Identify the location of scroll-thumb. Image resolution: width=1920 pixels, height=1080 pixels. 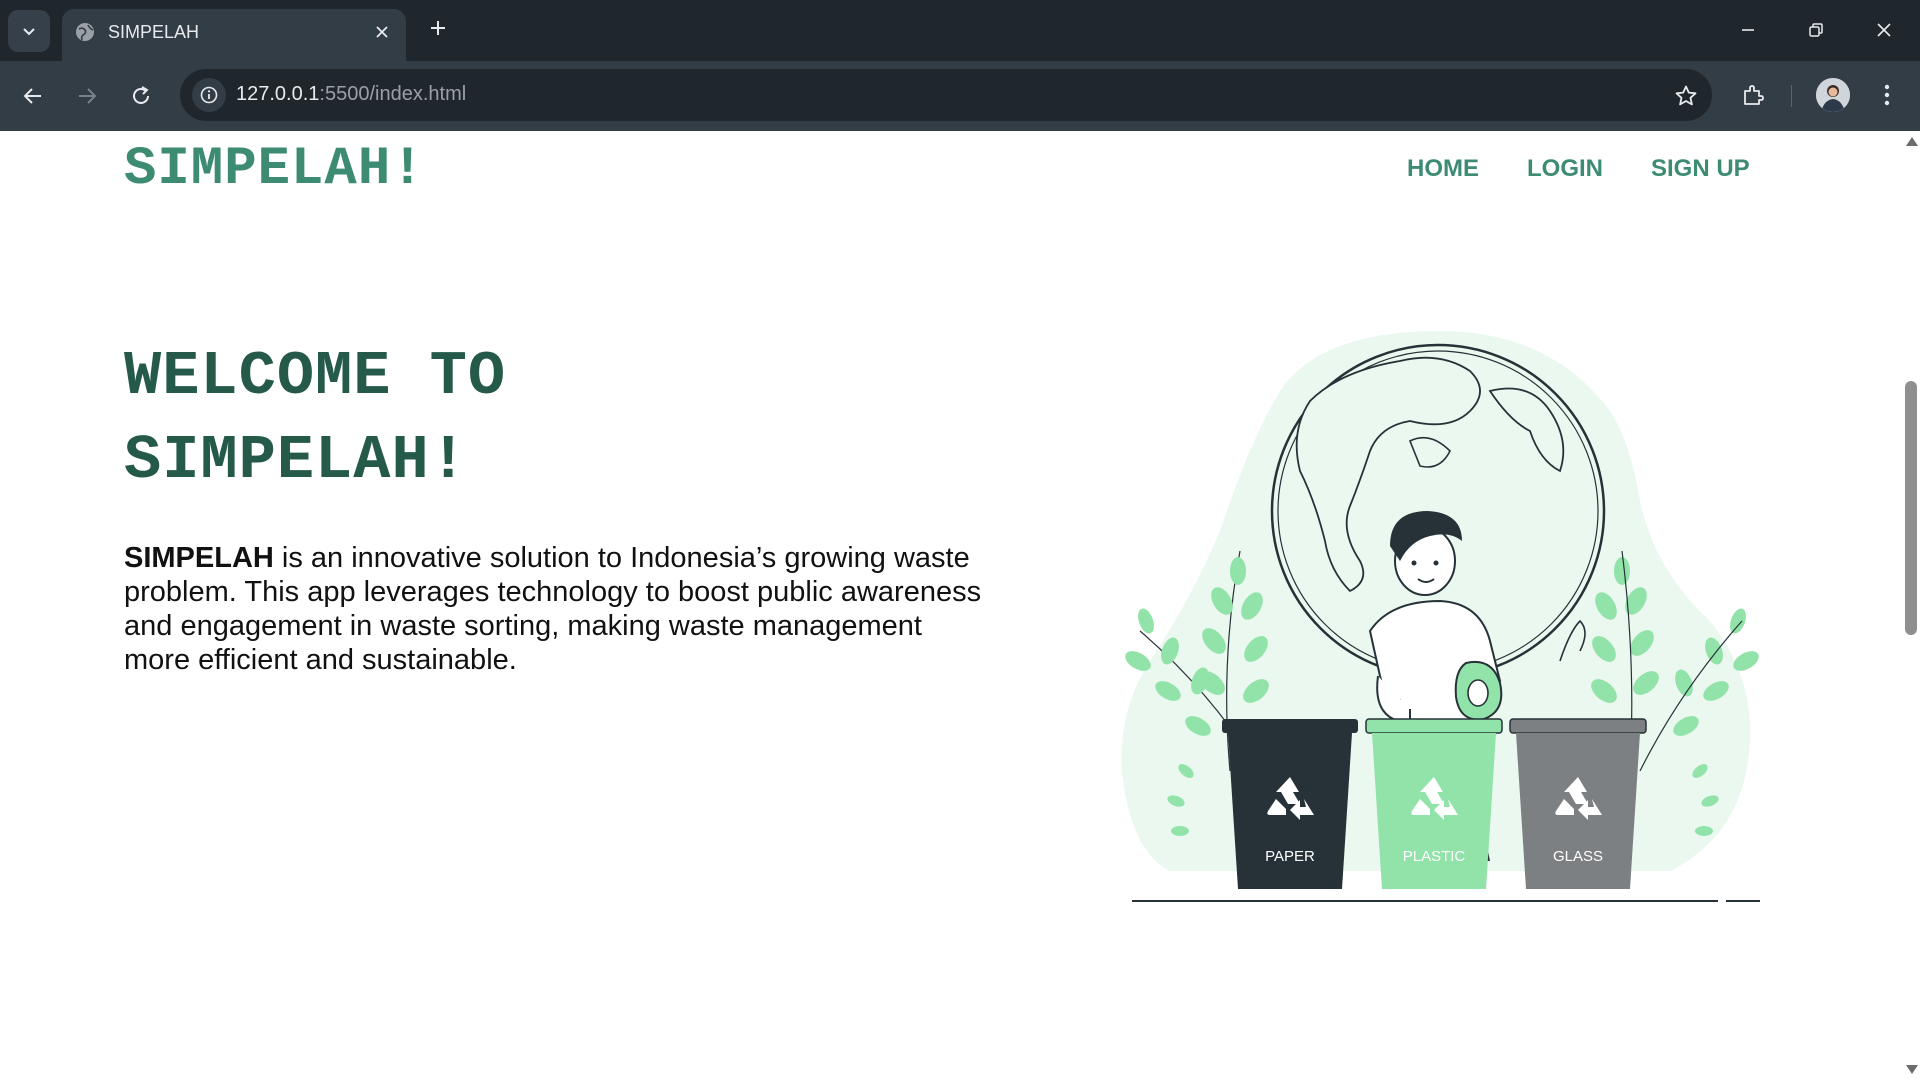
(1911, 508).